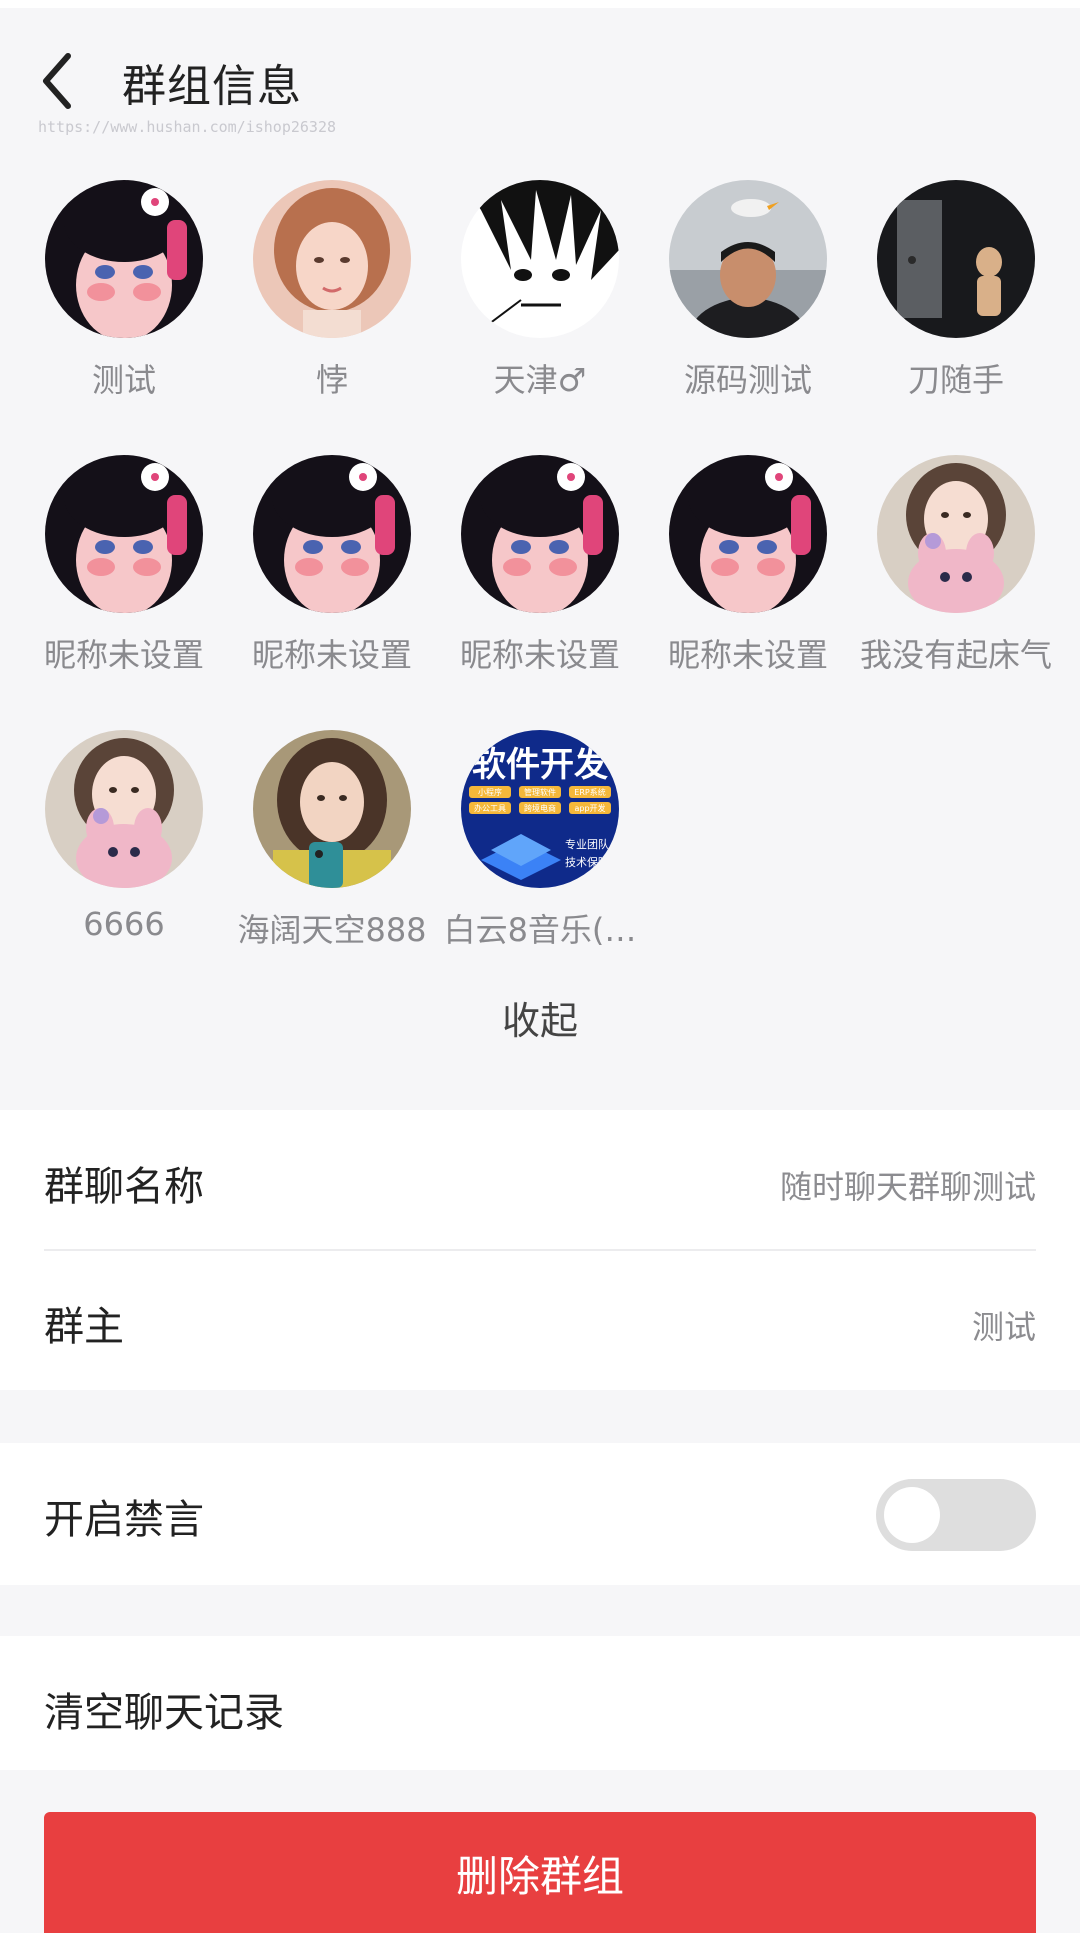  I want to click on mute-all-row: 开启禁言, so click(540, 1513).